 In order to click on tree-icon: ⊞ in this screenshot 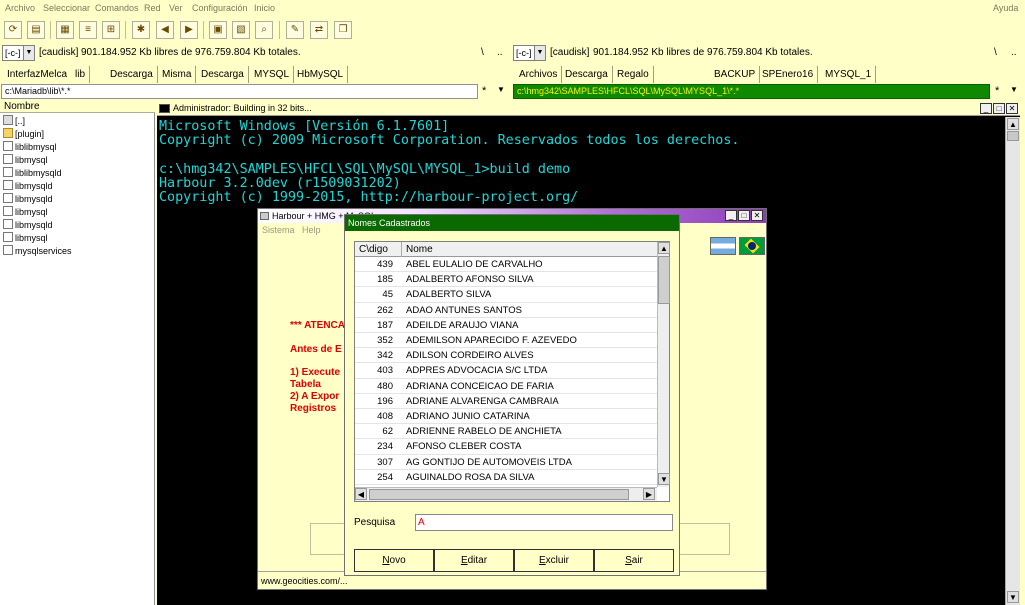, I will do `click(111, 30)`.